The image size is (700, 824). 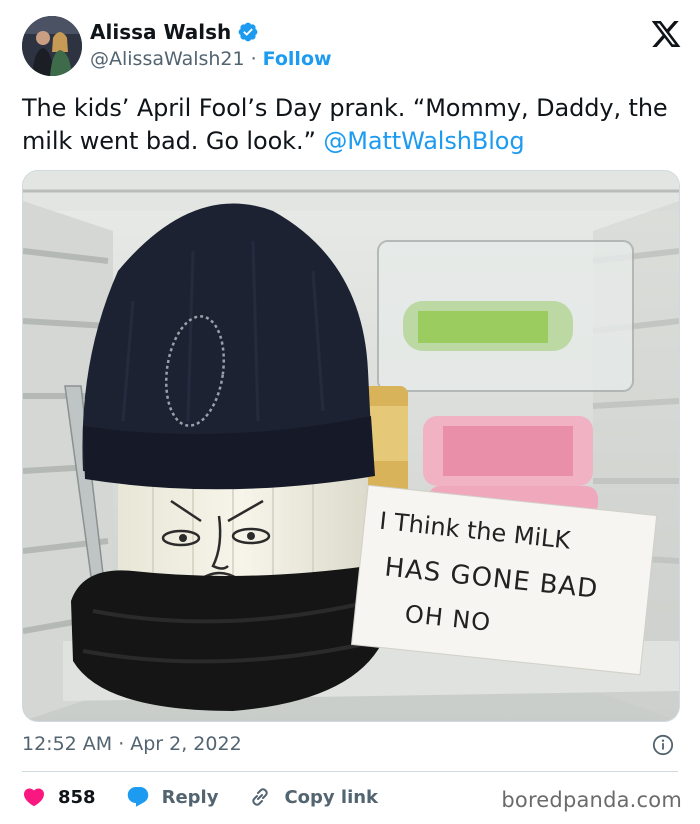 I want to click on like-button: 858, so click(x=59, y=797).